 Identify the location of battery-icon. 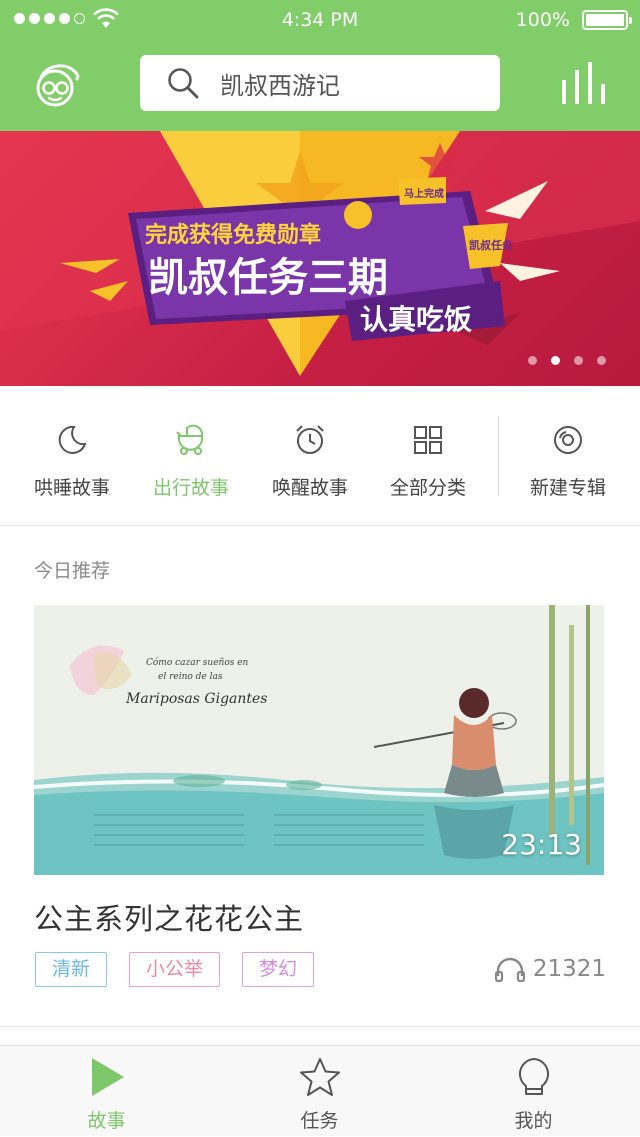
(607, 20).